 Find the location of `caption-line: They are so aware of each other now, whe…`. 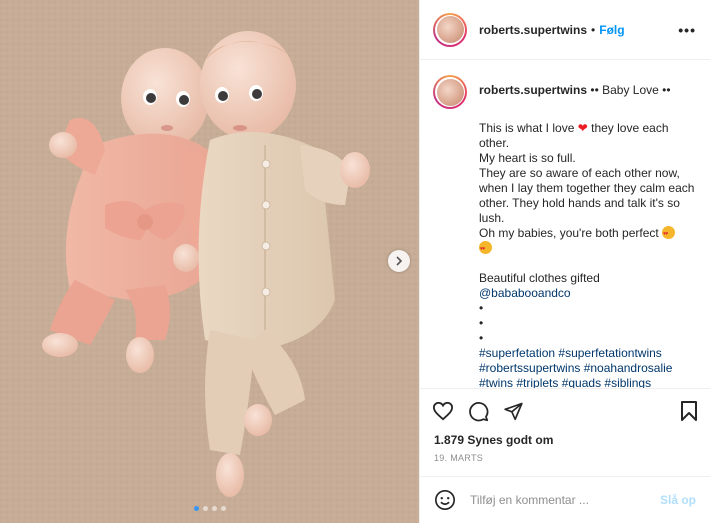

caption-line: They are so aware of each other now, whe… is located at coordinates (587, 195).